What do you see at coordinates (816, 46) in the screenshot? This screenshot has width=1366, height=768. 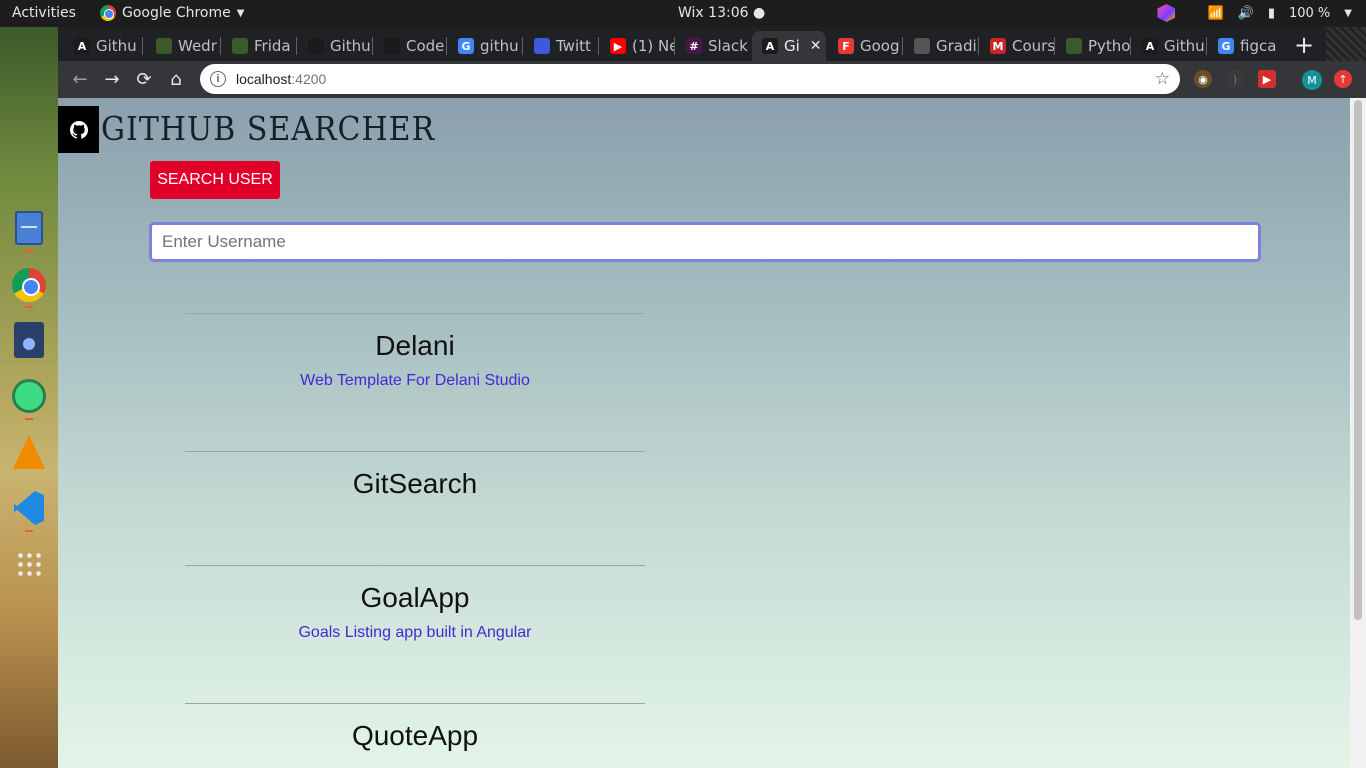 I see `tab-close-icon: ✕` at bounding box center [816, 46].